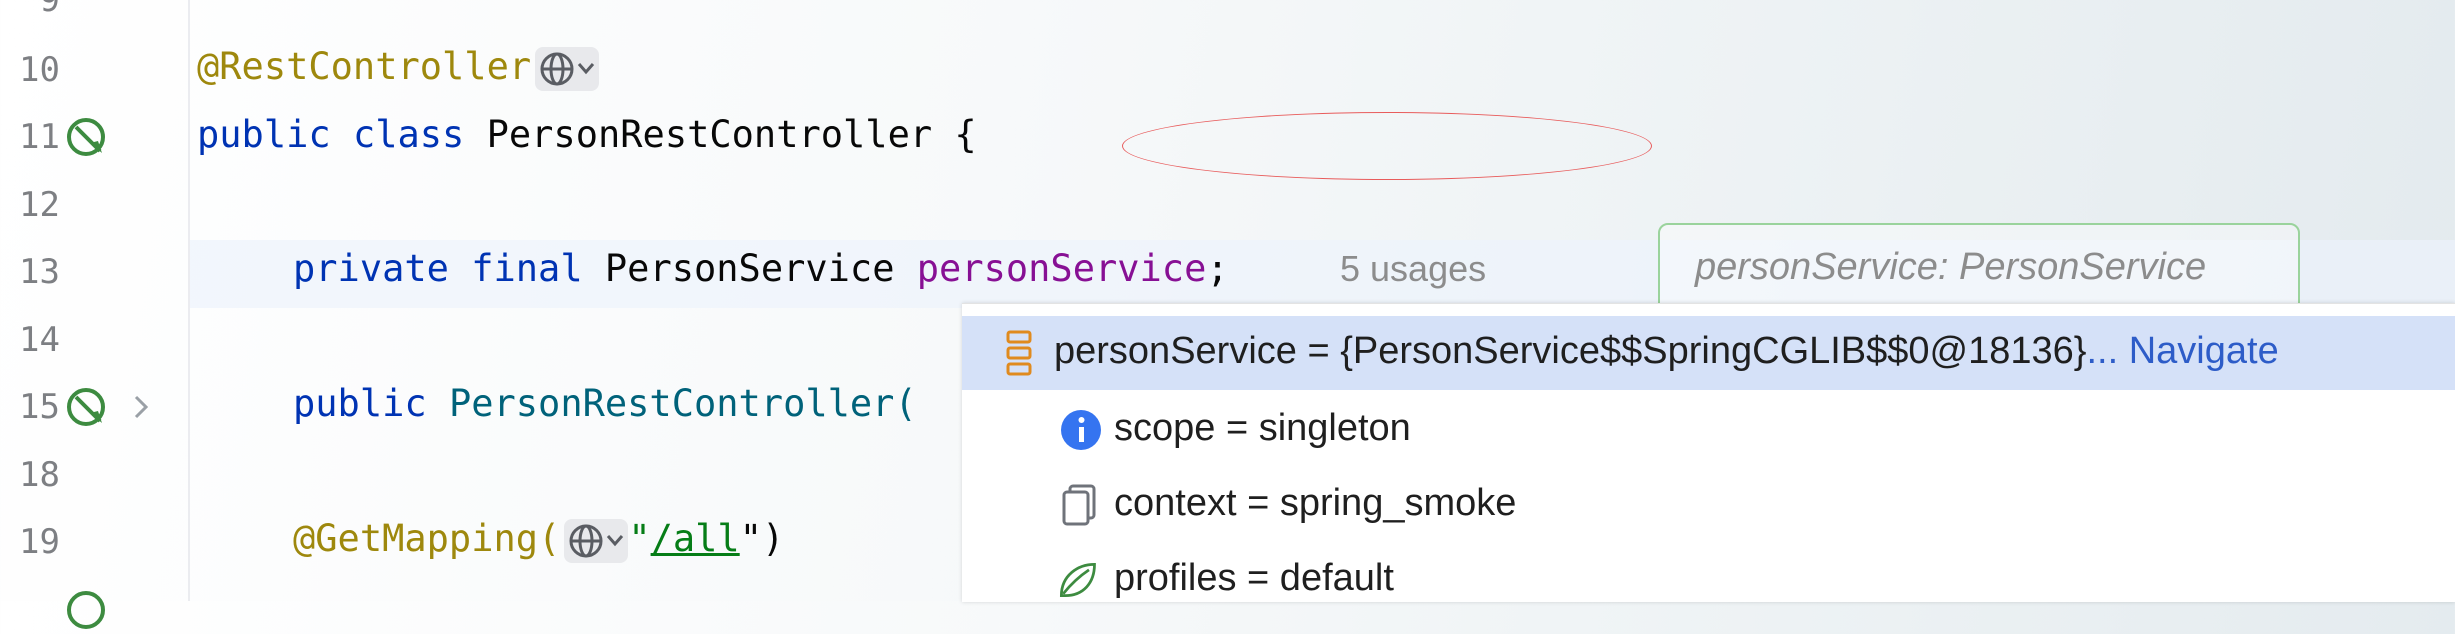  I want to click on string-quote: ", so click(639, 538).